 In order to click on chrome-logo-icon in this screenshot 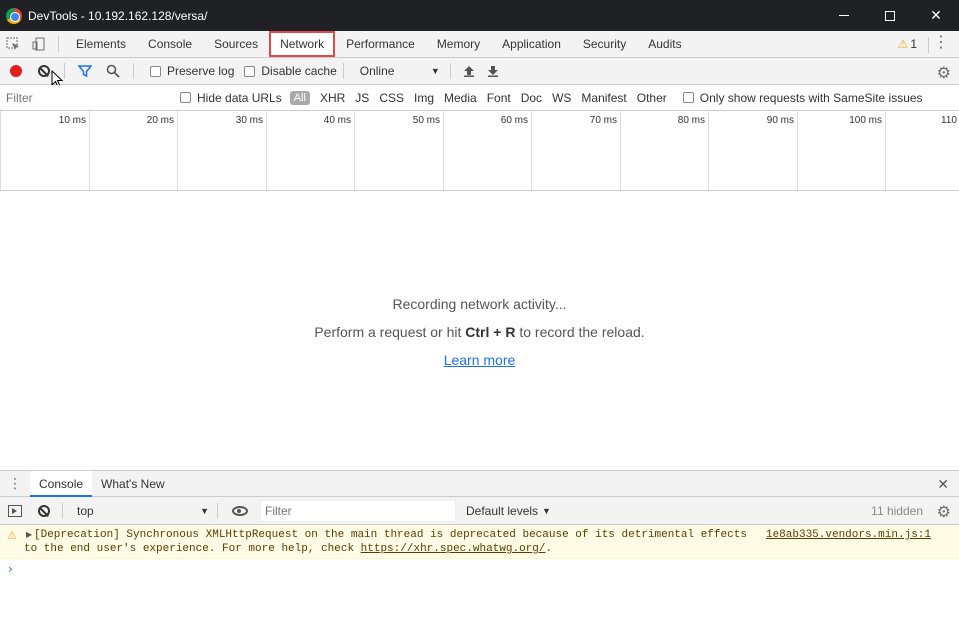, I will do `click(14, 15)`.